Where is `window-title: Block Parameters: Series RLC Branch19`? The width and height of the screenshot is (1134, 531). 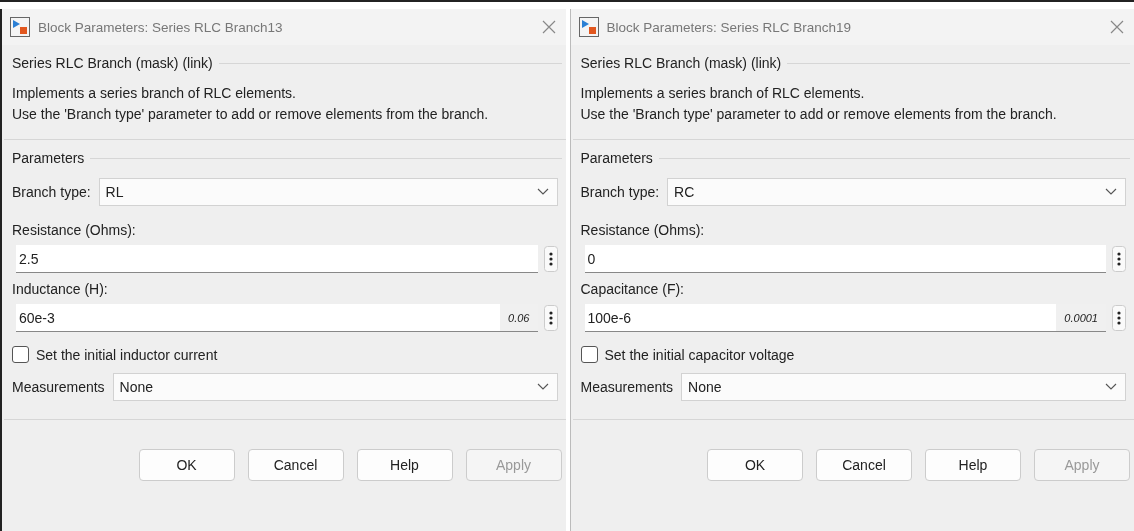
window-title: Block Parameters: Series RLC Branch19 is located at coordinates (729, 27).